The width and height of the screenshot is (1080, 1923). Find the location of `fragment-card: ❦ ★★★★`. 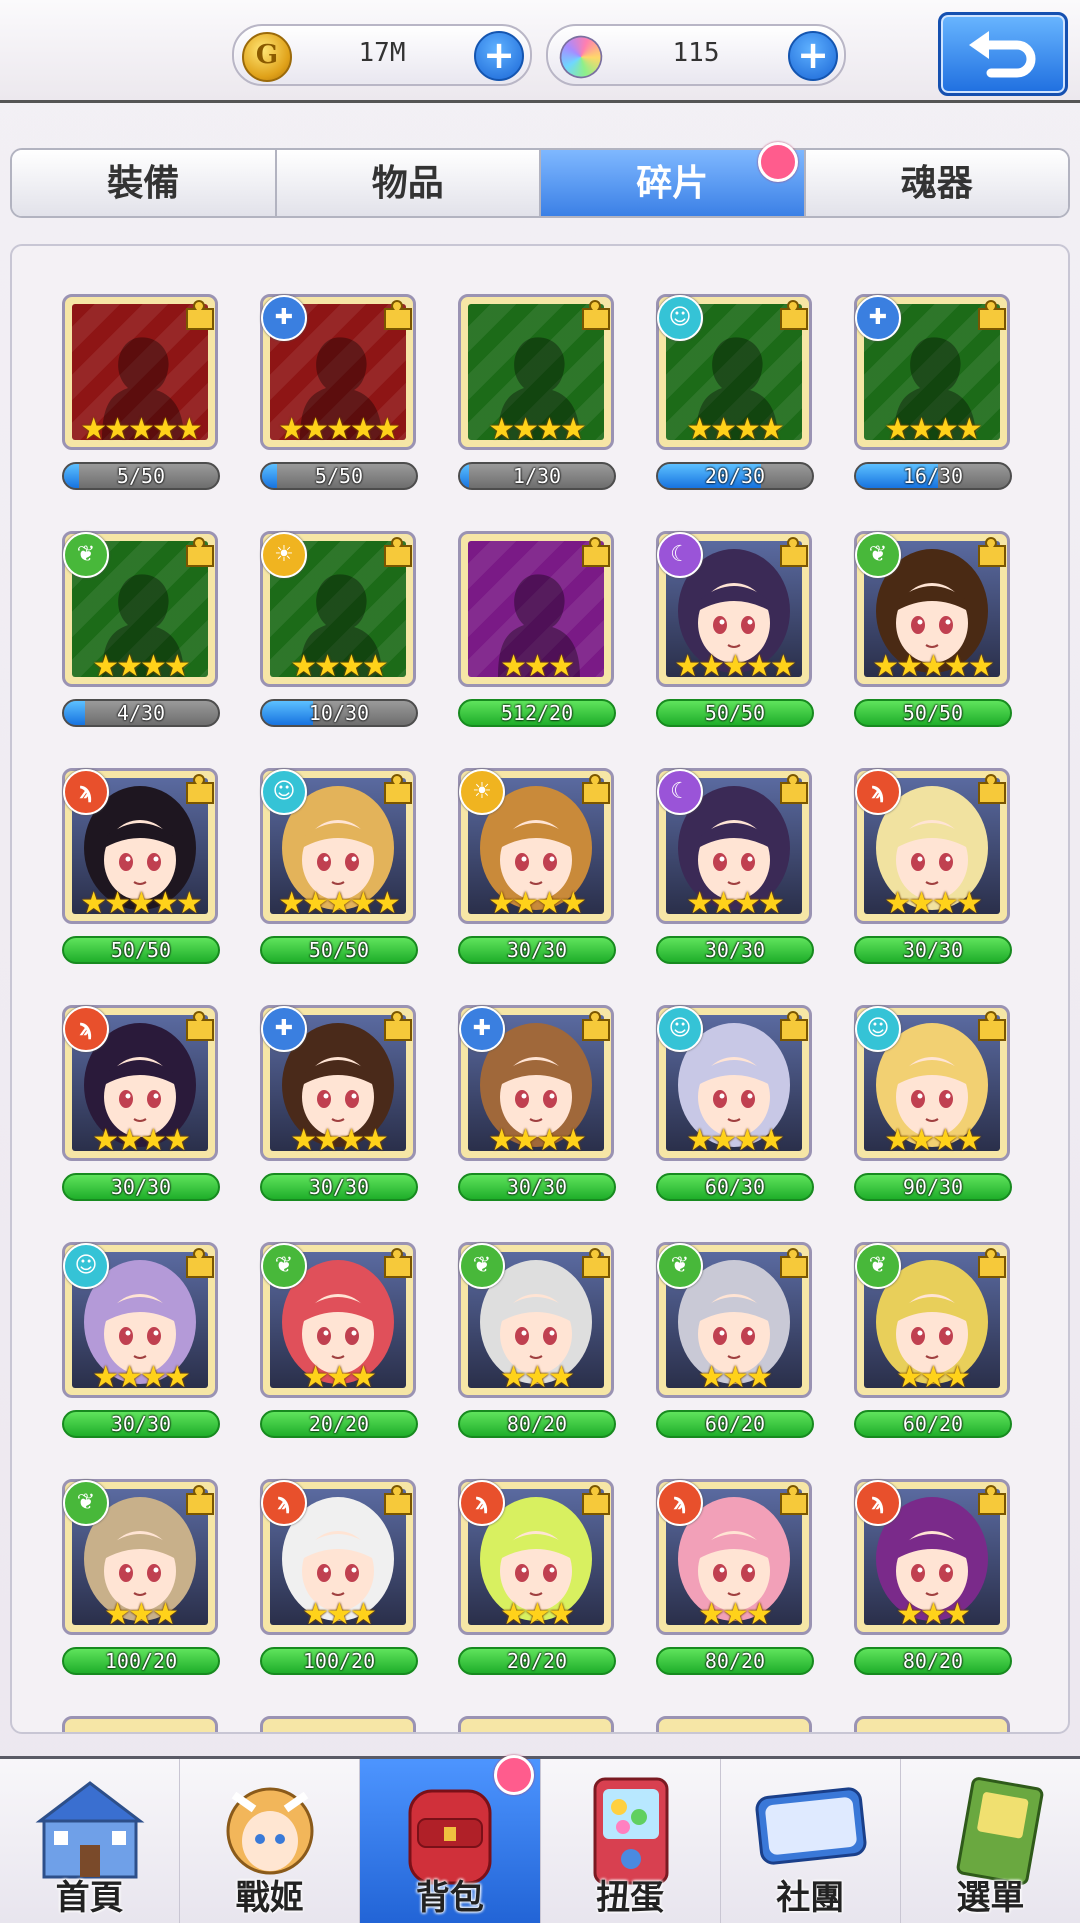

fragment-card: ❦ ★★★★ is located at coordinates (140, 609).